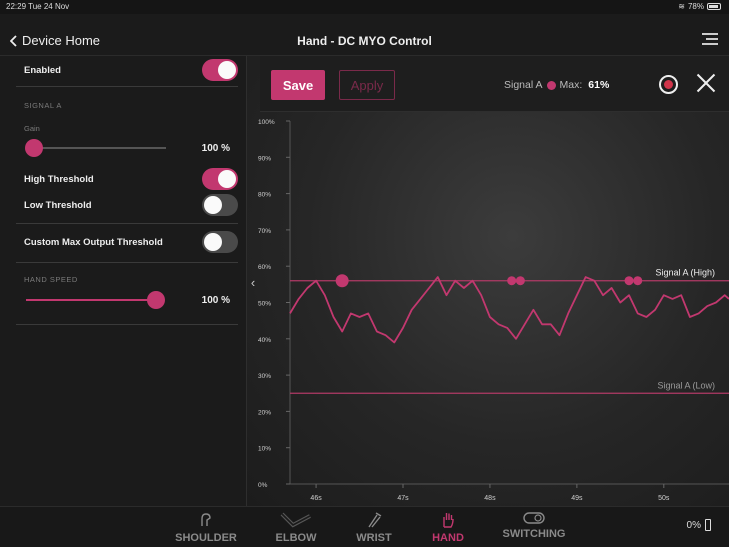 The height and width of the screenshot is (547, 729). Describe the element at coordinates (264, 158) in the screenshot. I see `y-tick-label: 90%` at that location.